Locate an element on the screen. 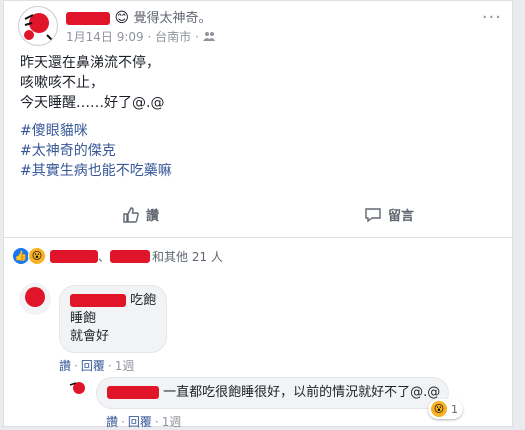  hashtag-list: #傻眼貓咪 #太神奇的傑克 #其實生病也能不吃藥嘛 is located at coordinates (96, 151).